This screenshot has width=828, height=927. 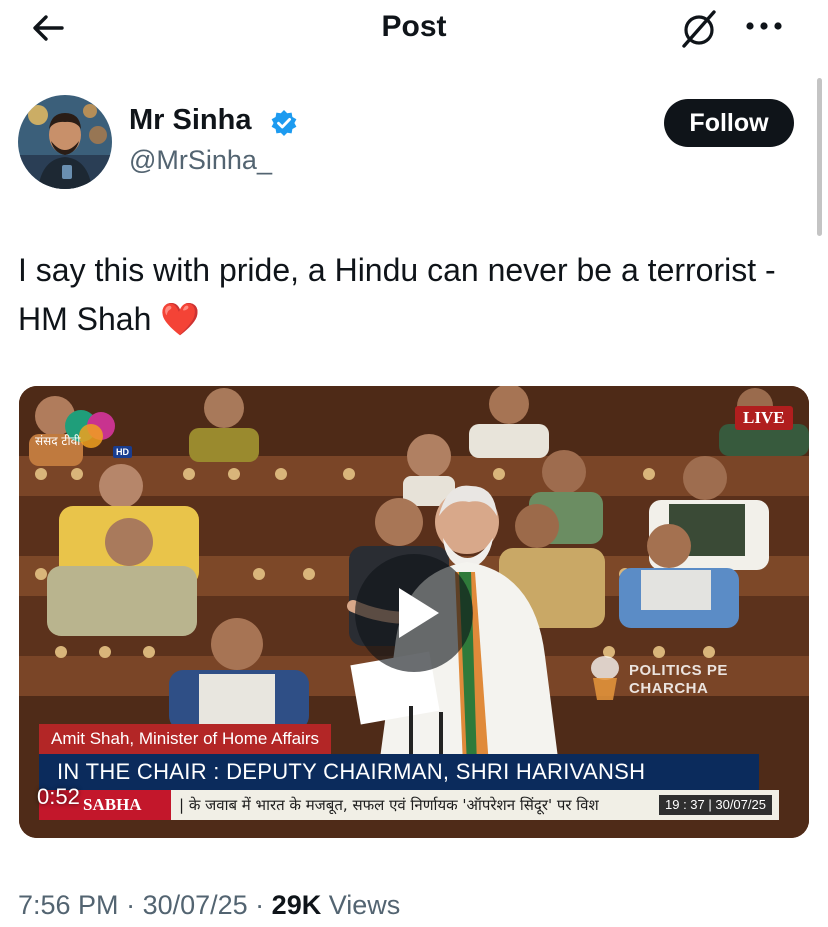 I want to click on grok-button, so click(x=699, y=29).